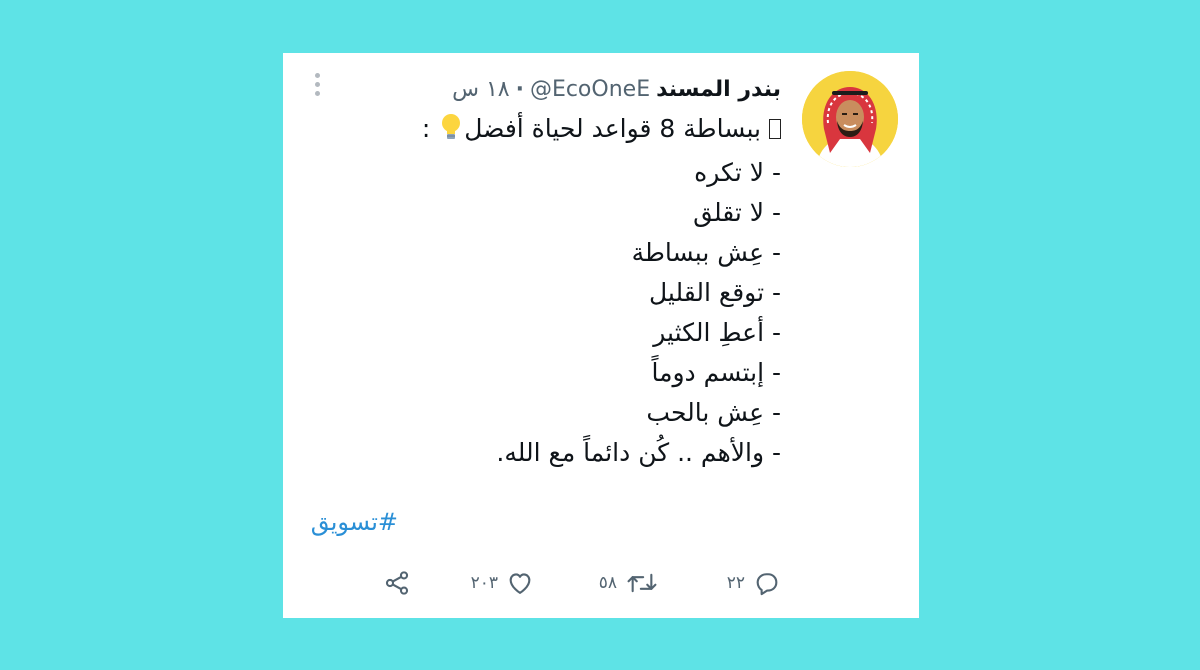  Describe the element at coordinates (642, 583) in the screenshot. I see `retweet-icon` at that location.